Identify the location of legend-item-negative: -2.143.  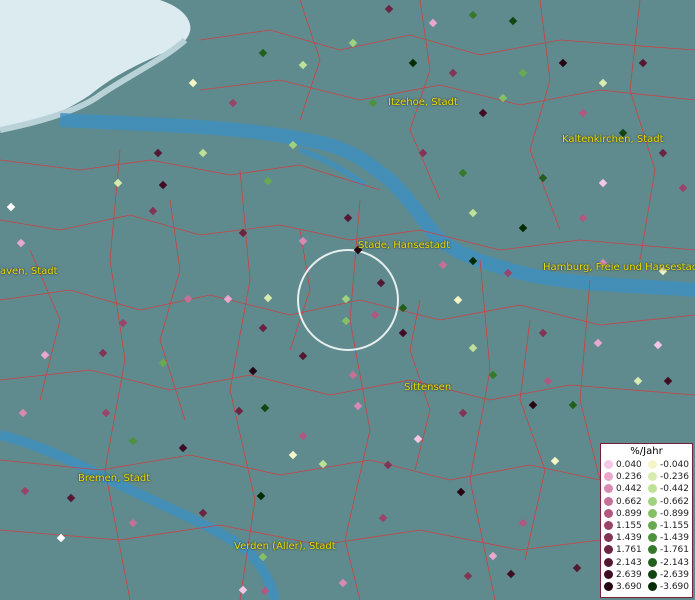
(669, 562).